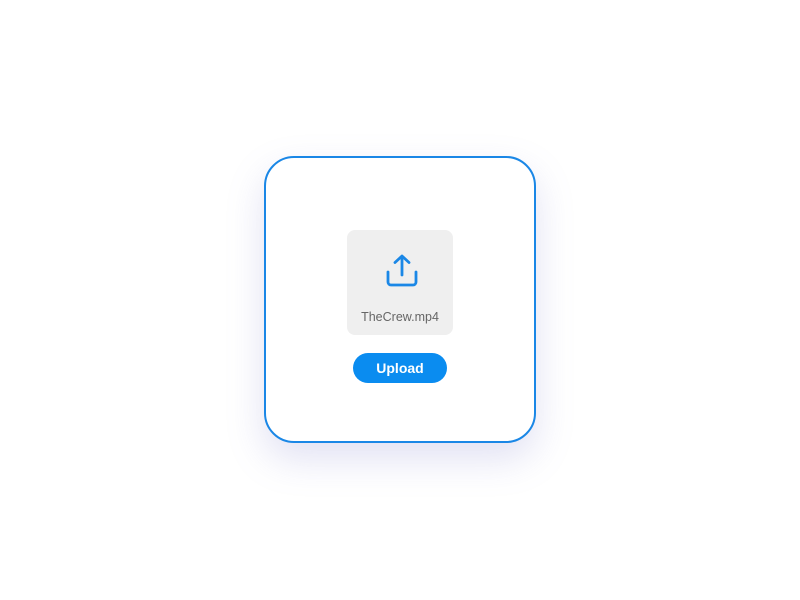  What do you see at coordinates (402, 270) in the screenshot?
I see `share-upload-icon` at bounding box center [402, 270].